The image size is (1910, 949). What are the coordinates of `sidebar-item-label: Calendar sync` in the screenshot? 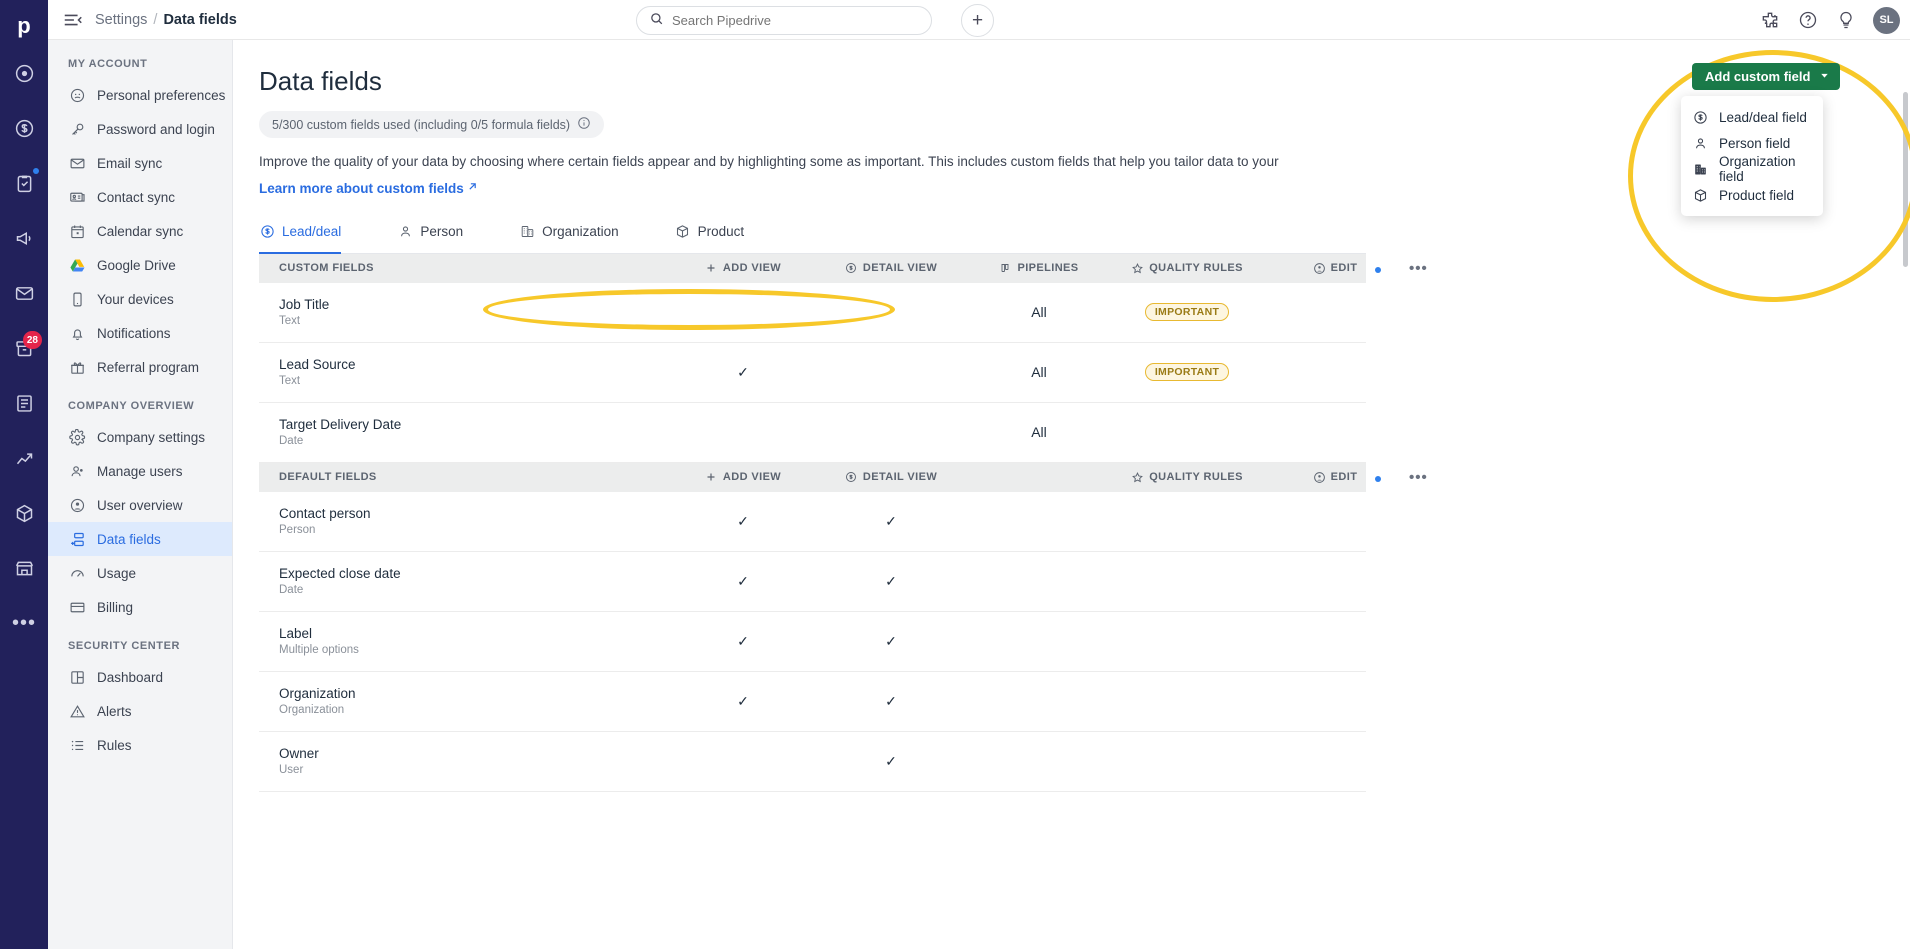 It's located at (140, 231).